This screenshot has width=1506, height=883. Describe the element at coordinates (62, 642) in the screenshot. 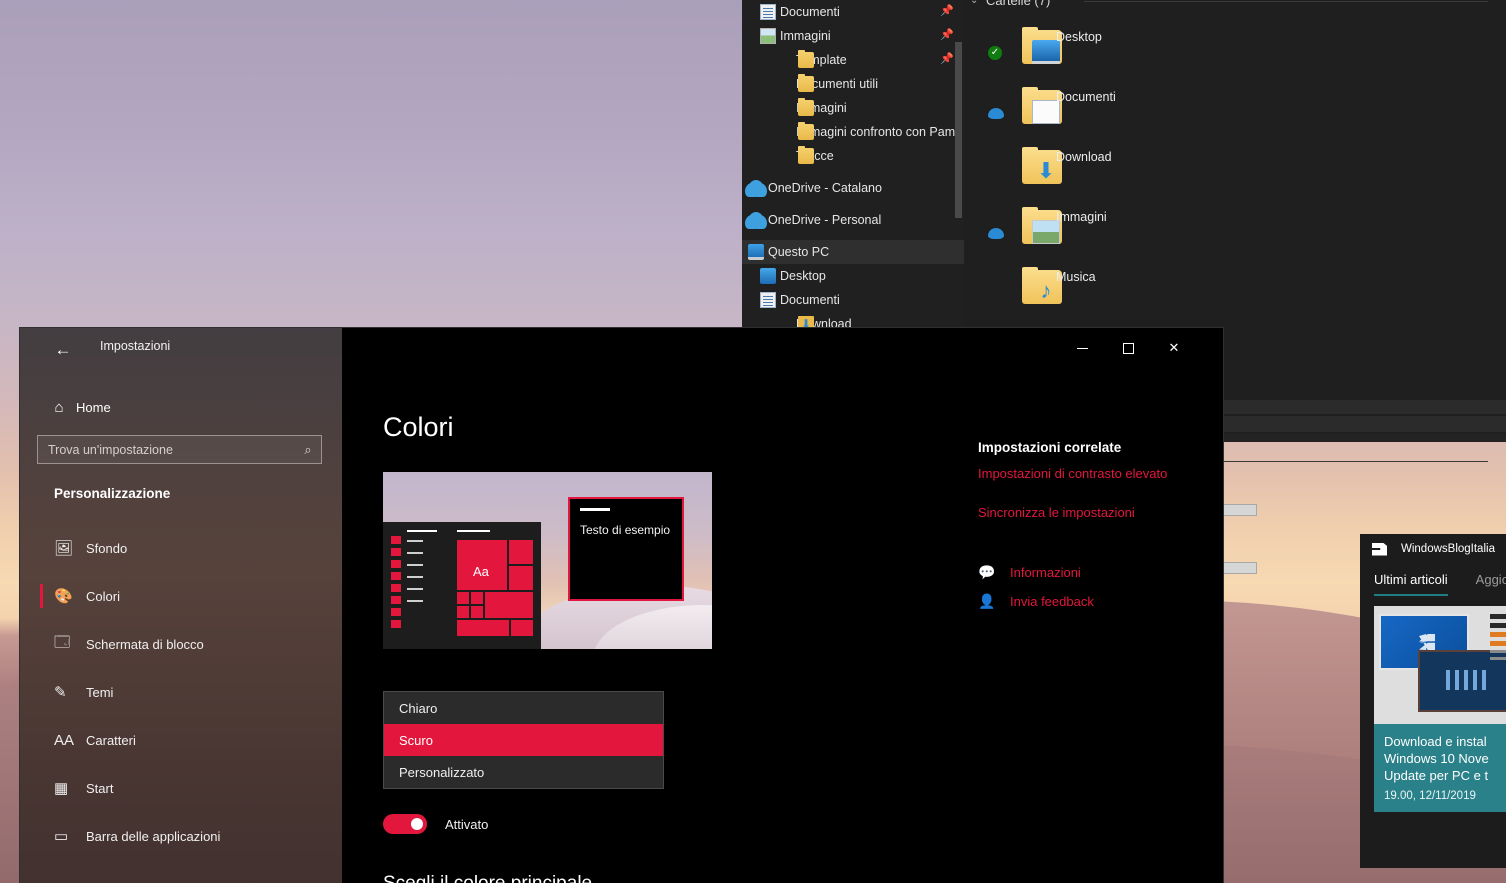

I see `lock-screen-icon: 🗔` at that location.